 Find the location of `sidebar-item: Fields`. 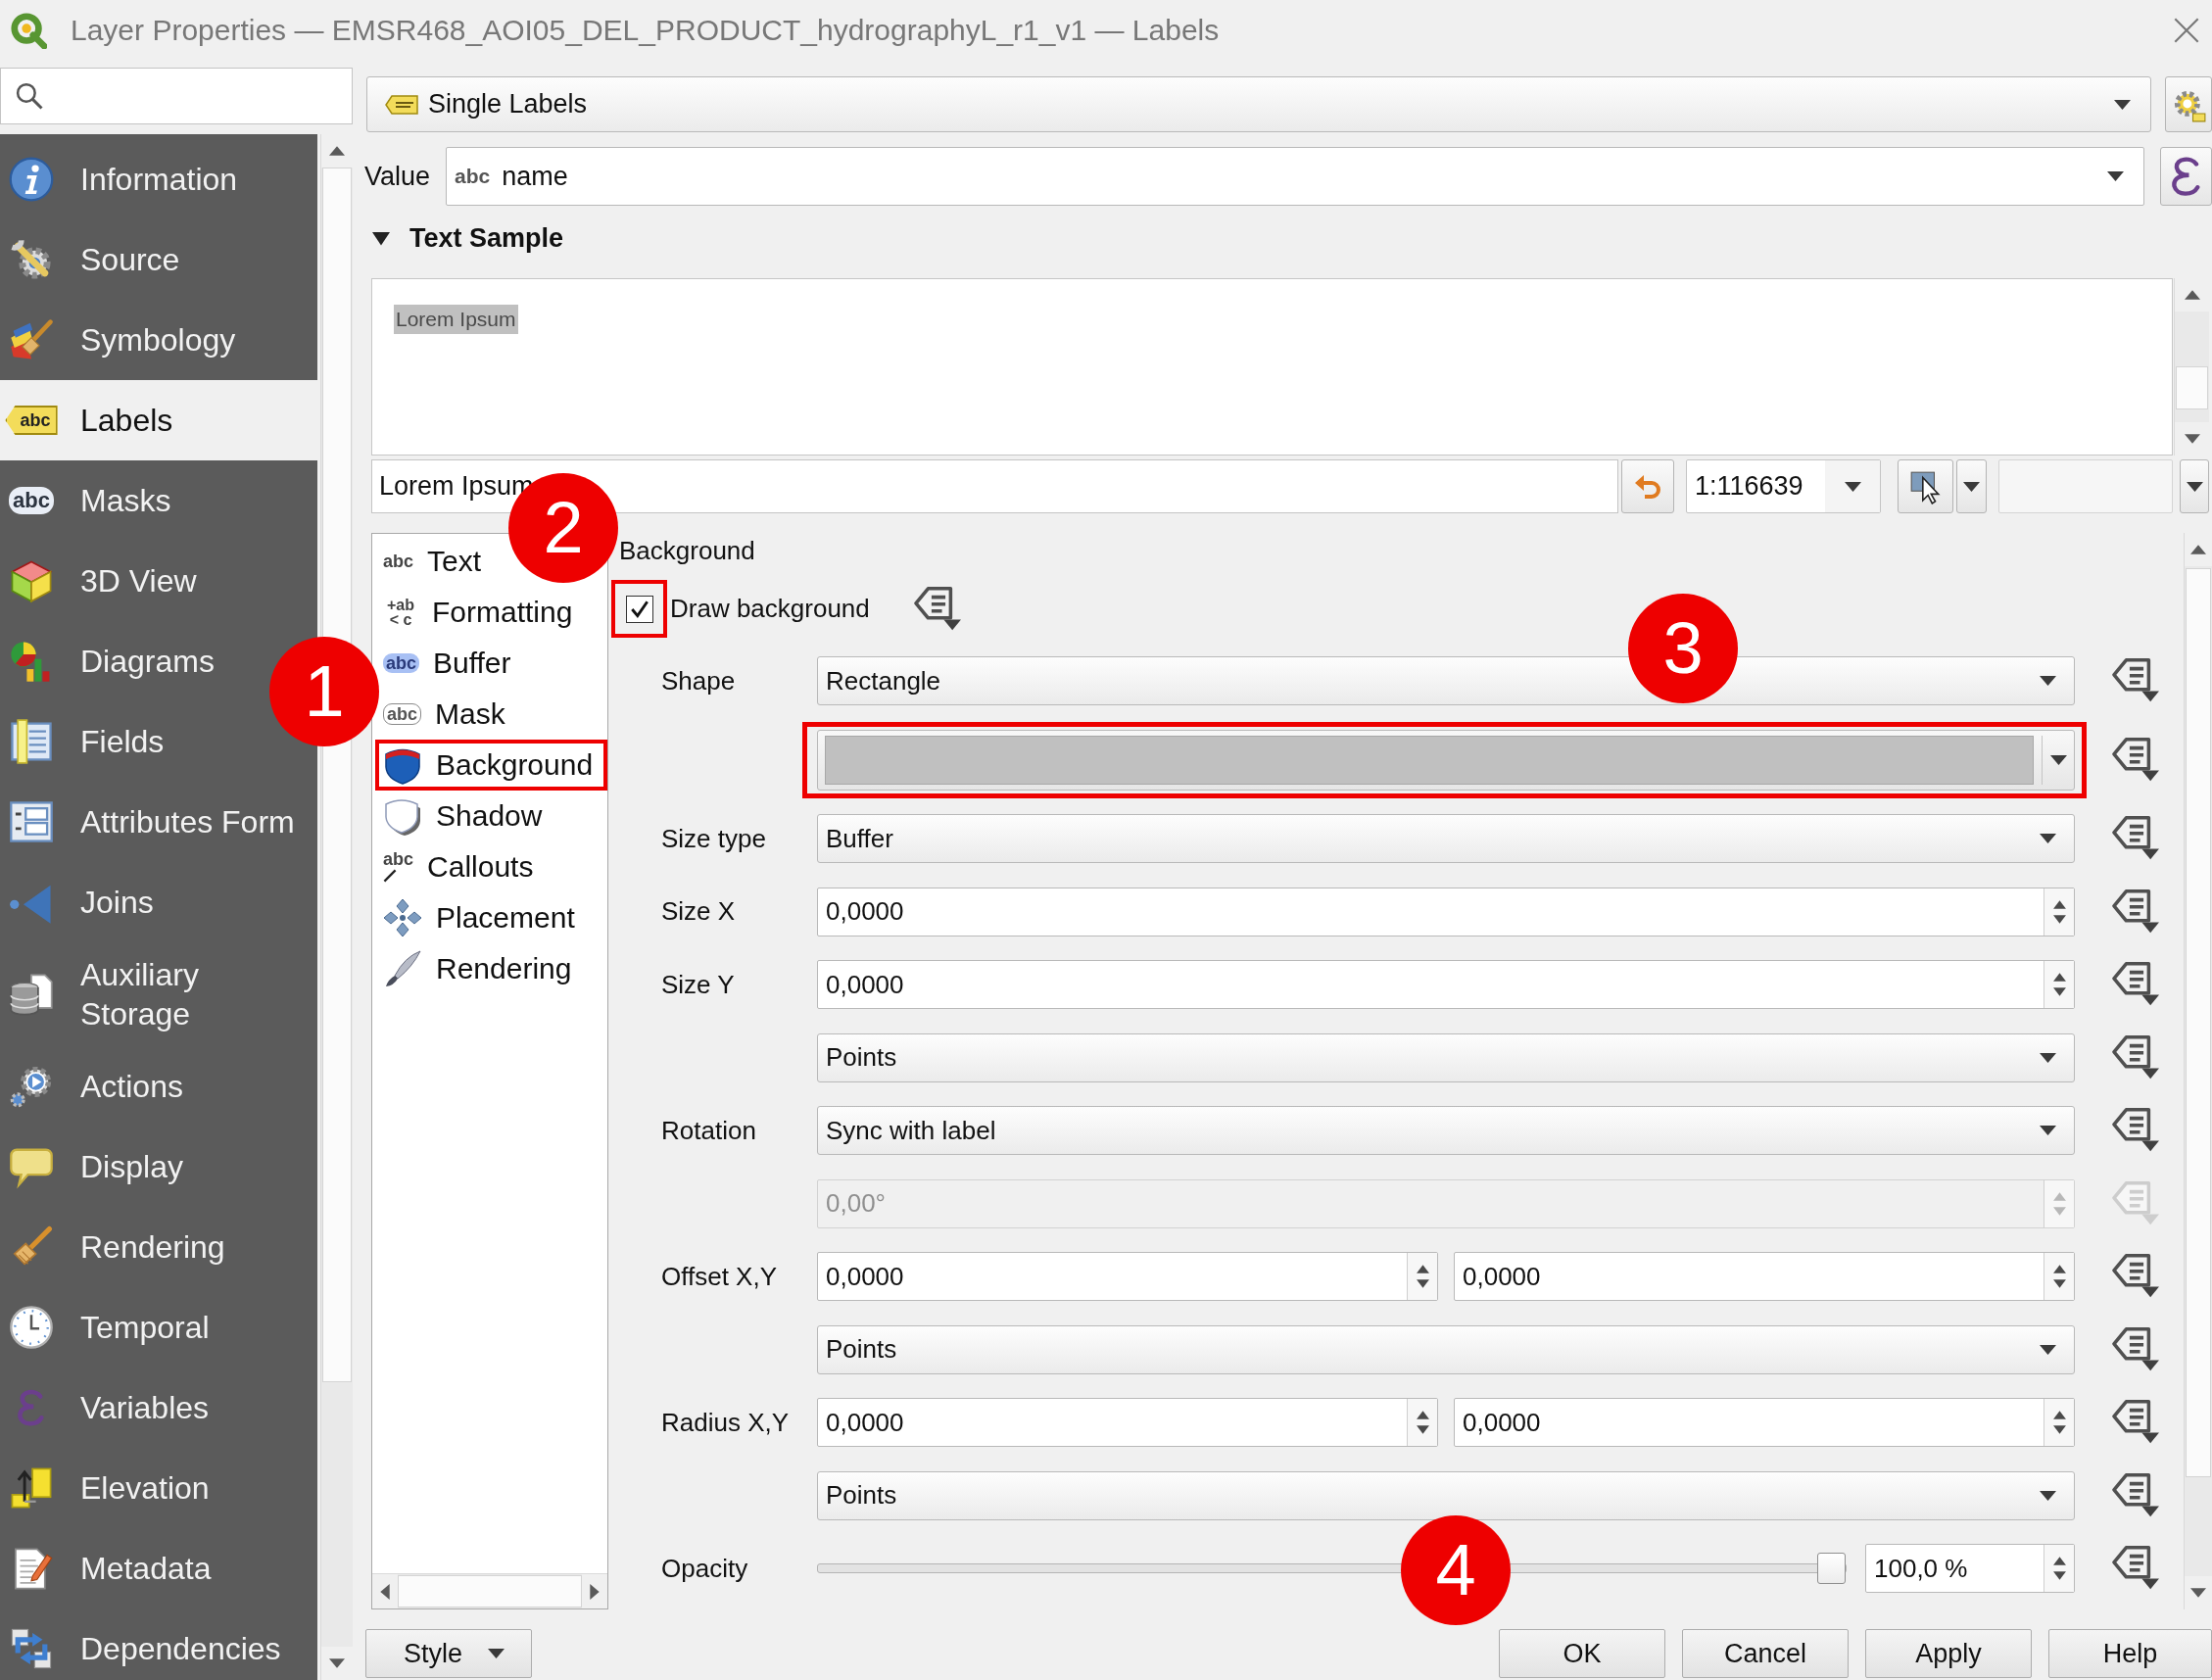

sidebar-item: Fields is located at coordinates (85, 741).